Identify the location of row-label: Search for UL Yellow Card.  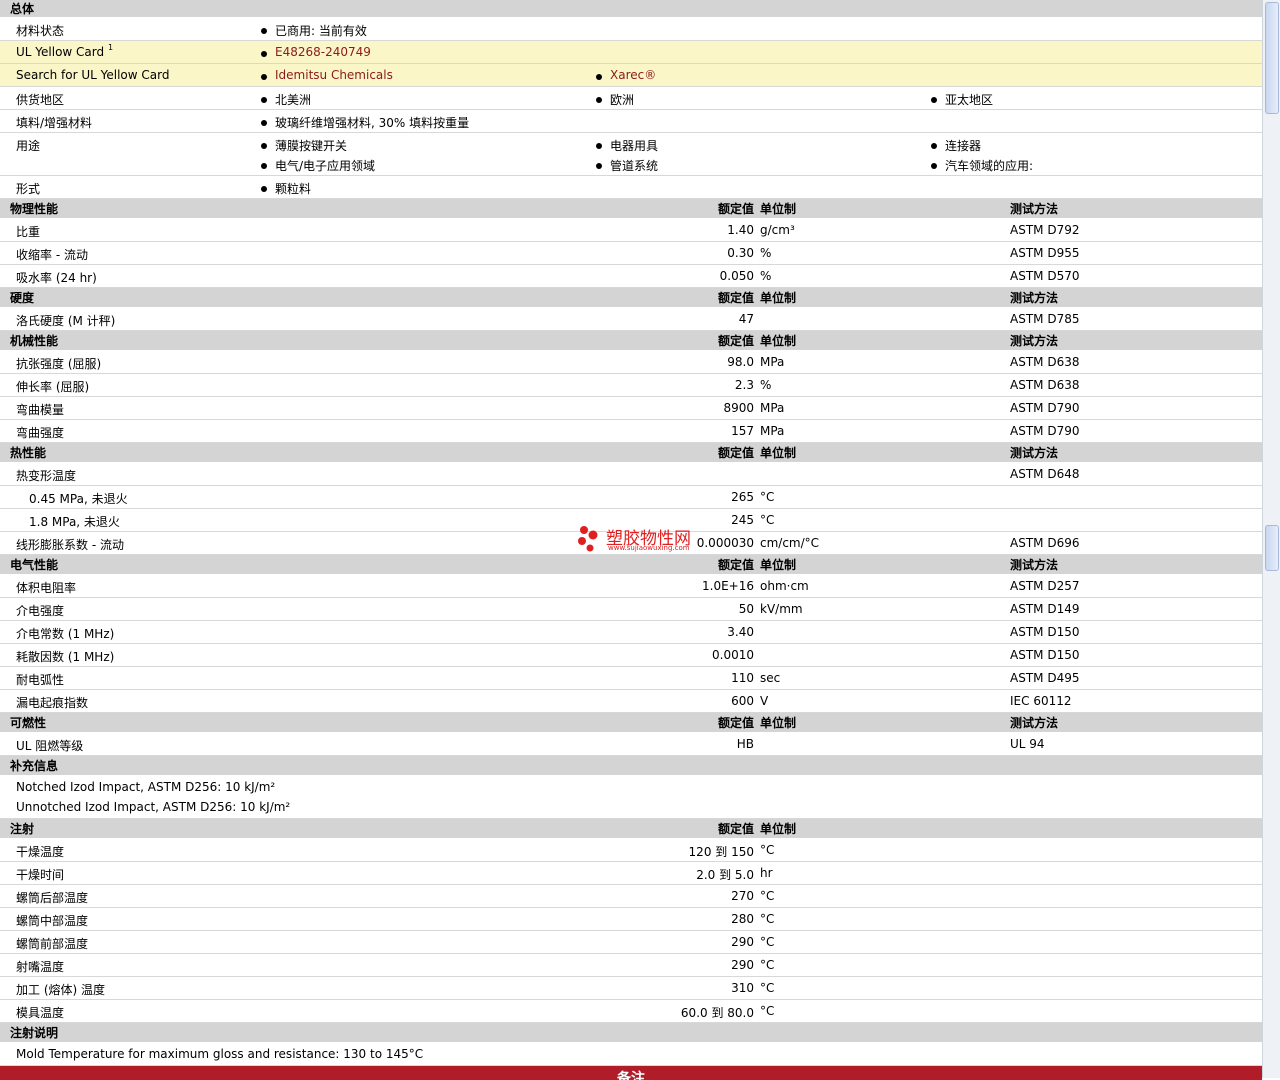
(93, 75).